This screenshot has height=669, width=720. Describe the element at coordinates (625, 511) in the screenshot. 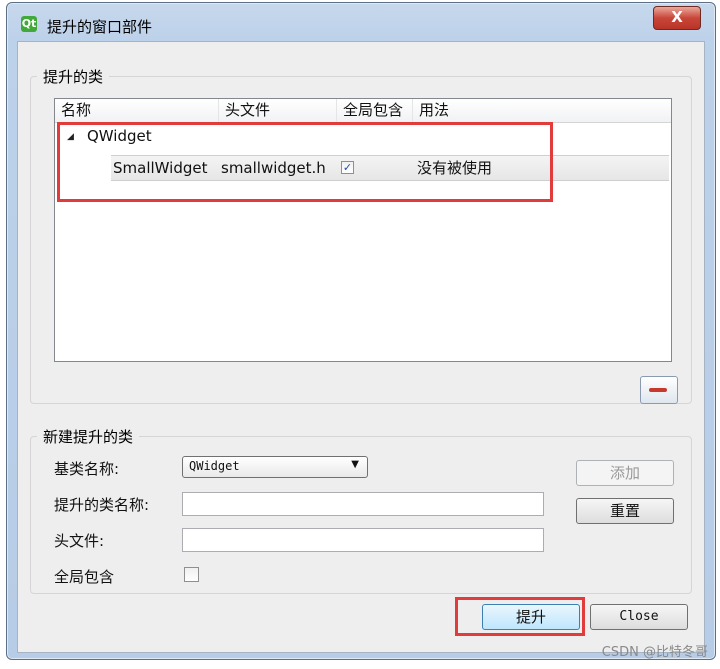

I see `reset-button: 重置` at that location.